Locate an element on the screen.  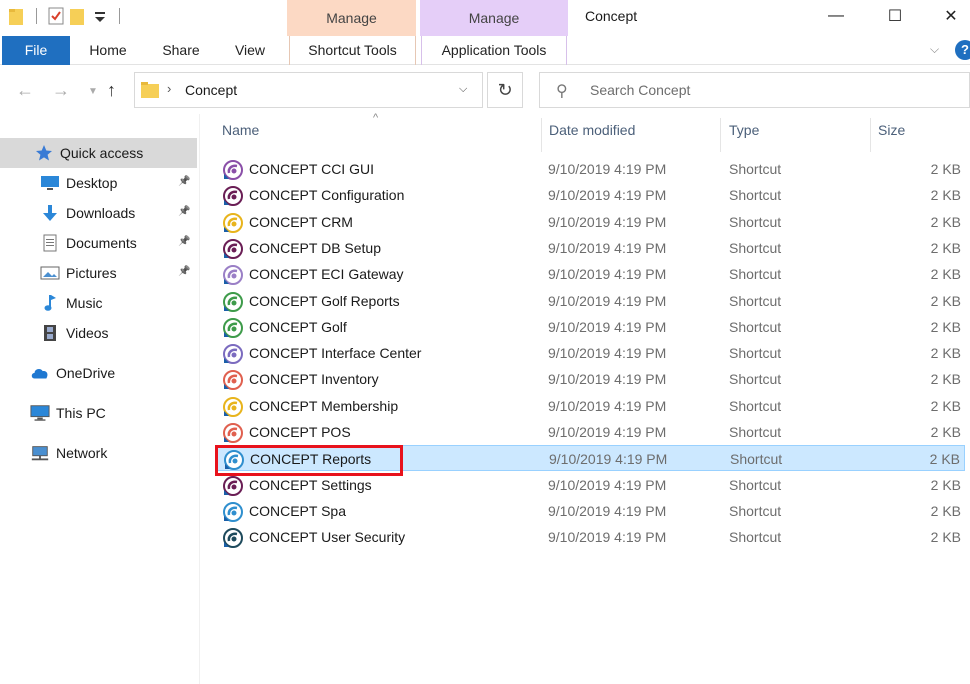
music-note-icon is located at coordinates (50, 303).